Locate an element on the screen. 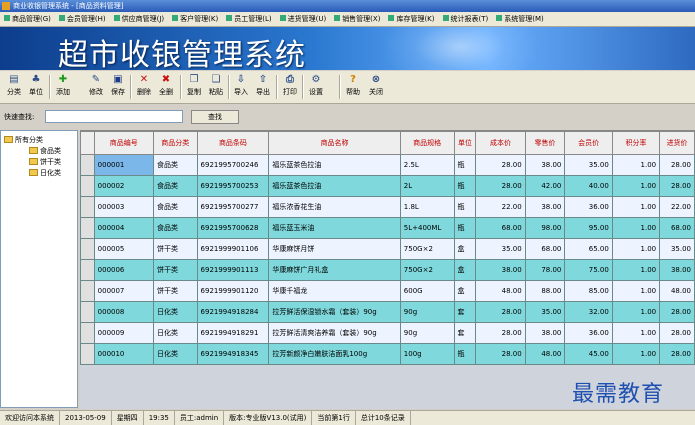 The image size is (695, 425). column-header: 零售价 is located at coordinates (545, 143).